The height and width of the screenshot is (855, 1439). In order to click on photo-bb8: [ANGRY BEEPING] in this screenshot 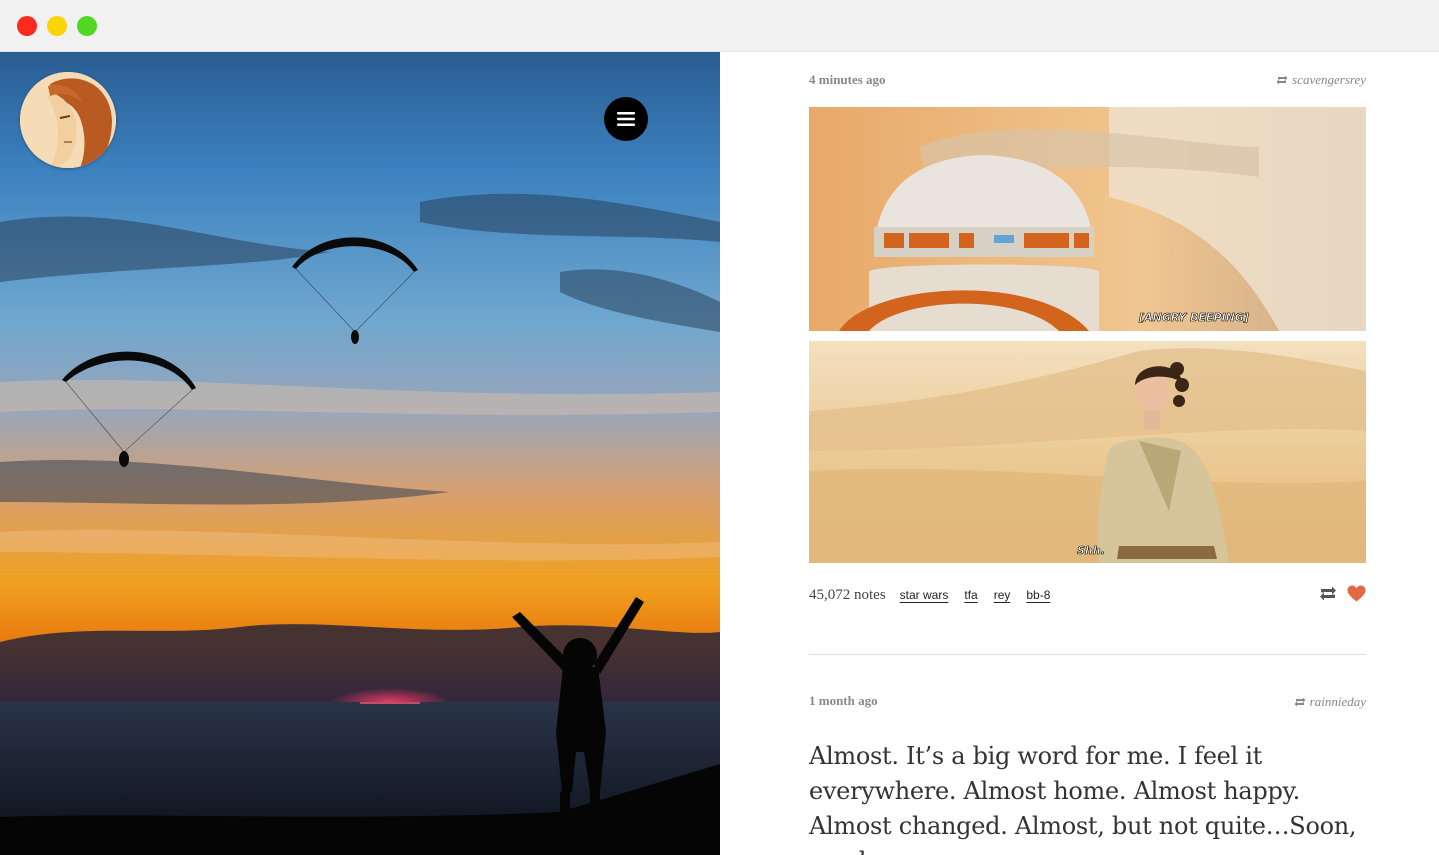, I will do `click(1087, 219)`.